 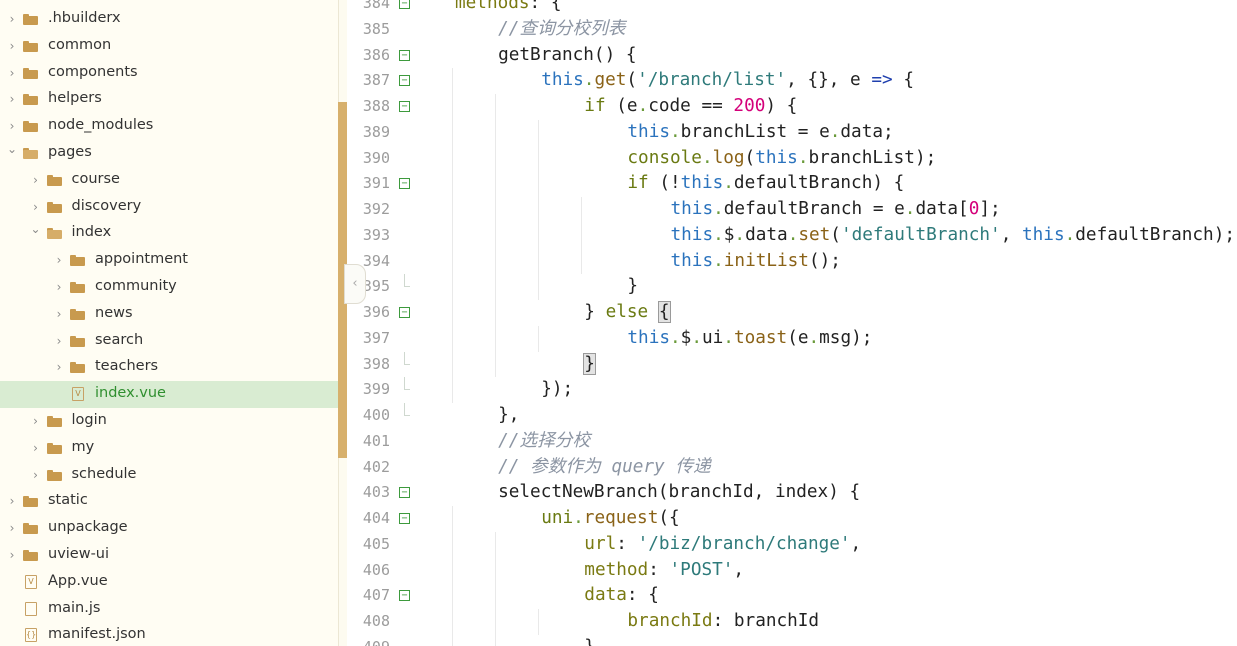 What do you see at coordinates (169, 341) in the screenshot?
I see `tree-item-search: › search` at bounding box center [169, 341].